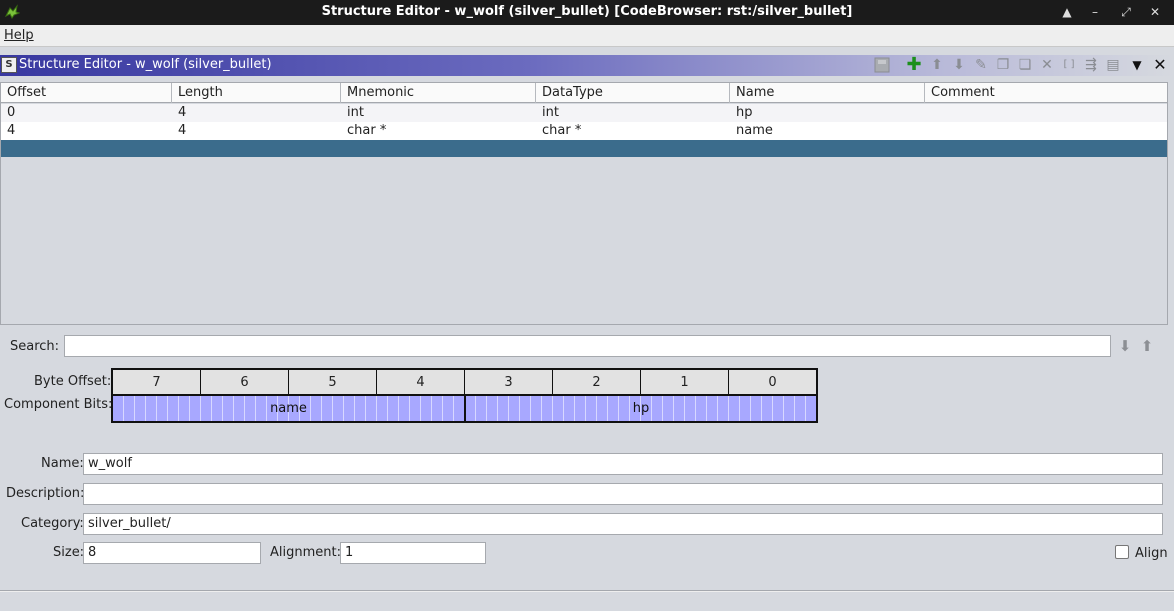  Describe the element at coordinates (1025, 65) in the screenshot. I see `duplicate-multiple-icon: ❏` at that location.